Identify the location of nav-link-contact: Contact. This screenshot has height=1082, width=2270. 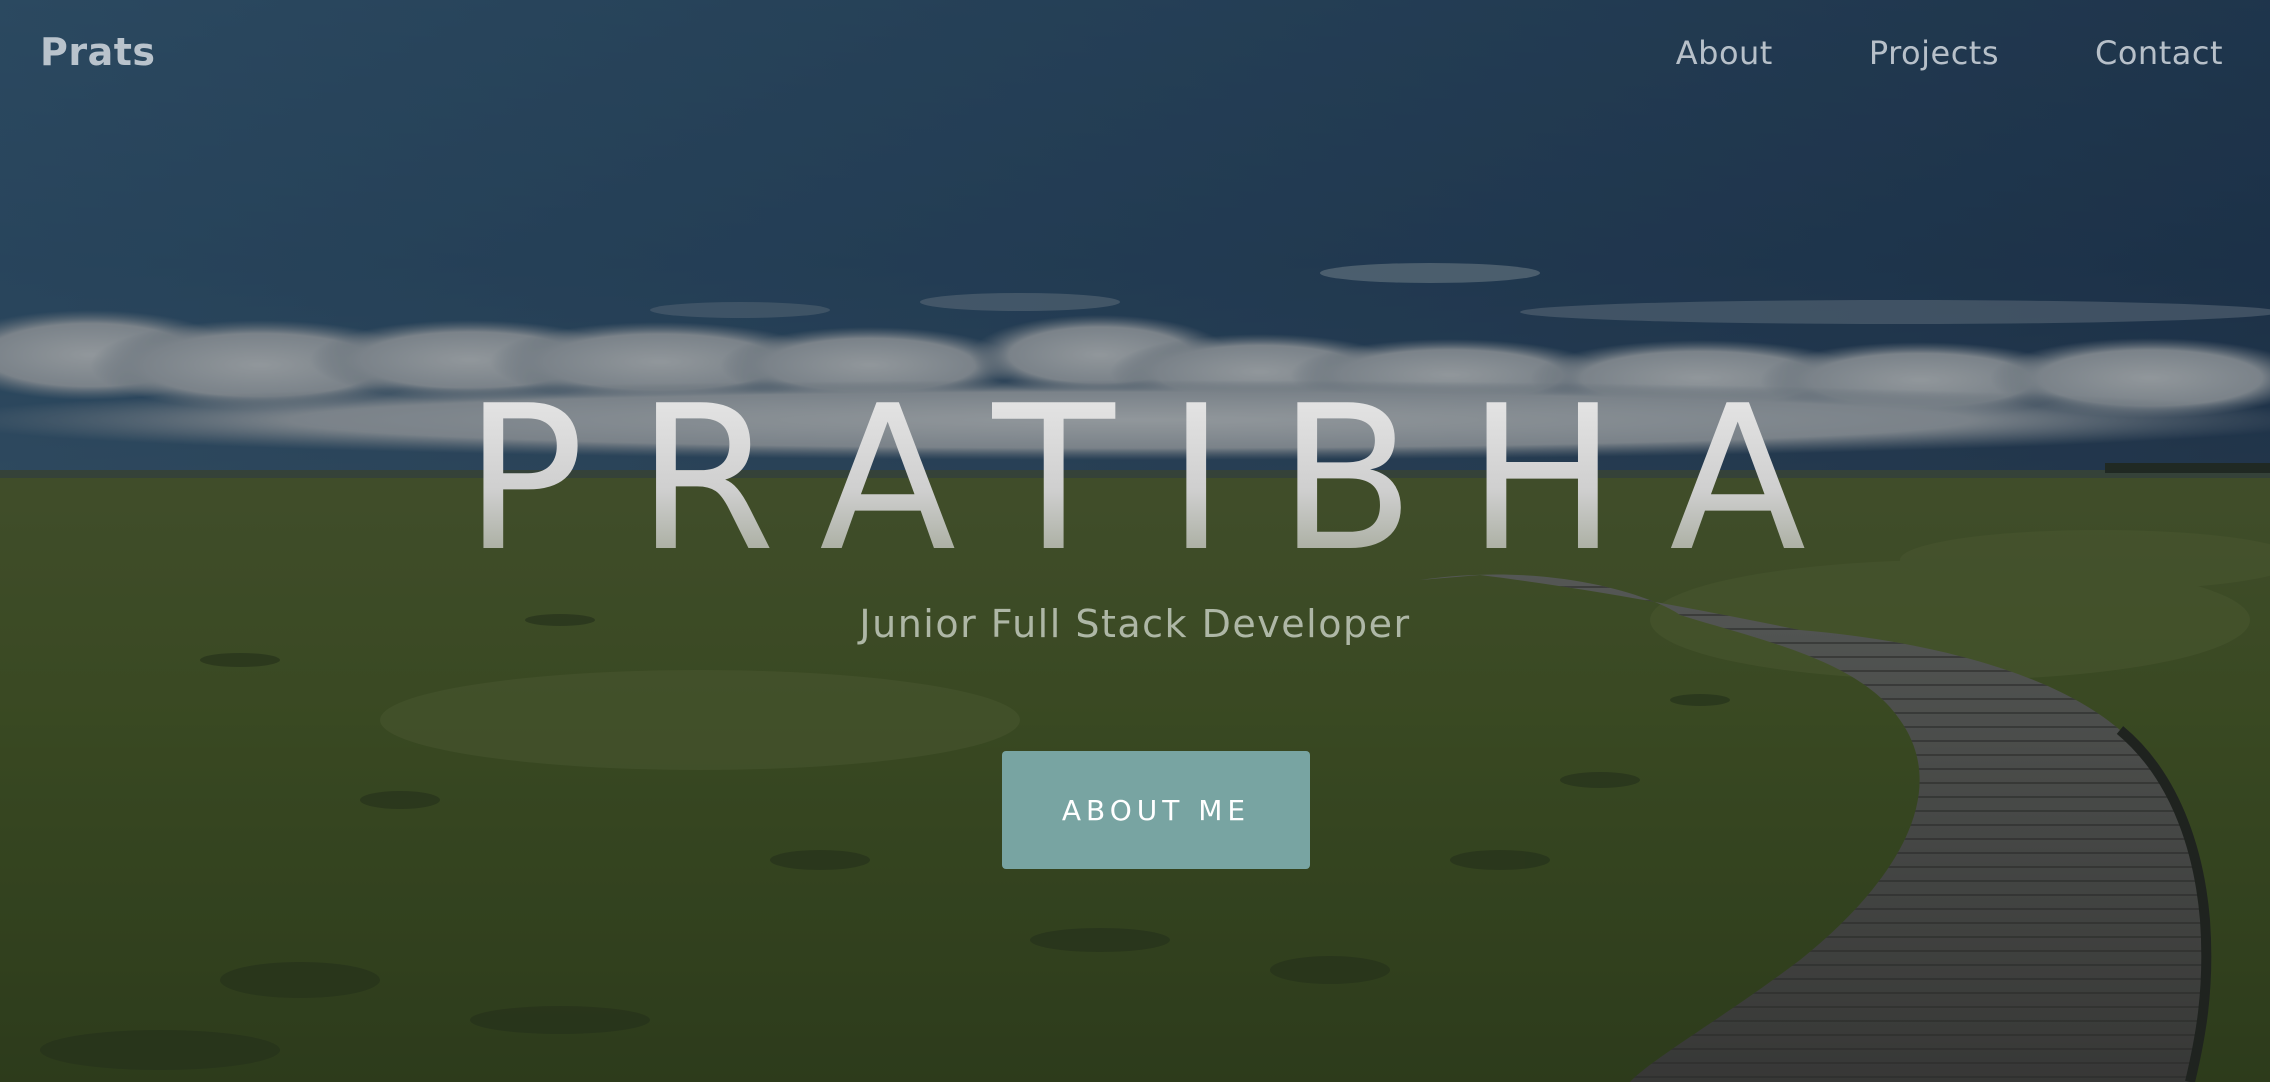
(2159, 53).